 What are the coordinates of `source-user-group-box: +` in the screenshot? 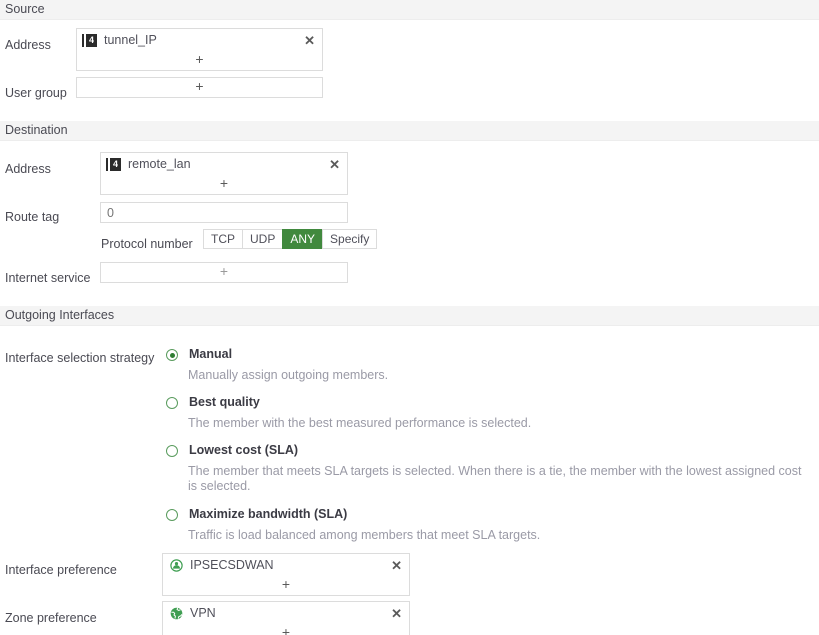 It's located at (199, 87).